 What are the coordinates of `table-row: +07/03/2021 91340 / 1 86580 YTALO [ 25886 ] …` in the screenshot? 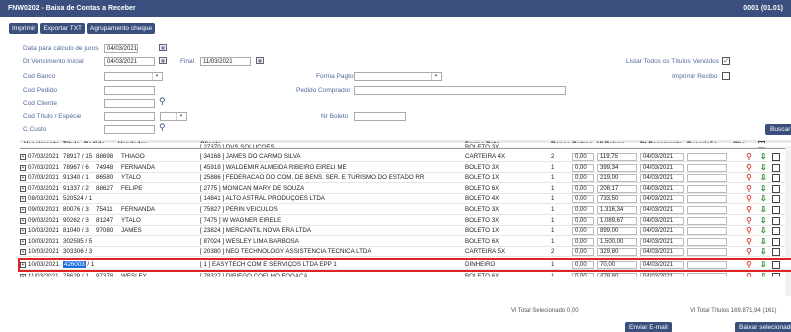 It's located at (405, 178).